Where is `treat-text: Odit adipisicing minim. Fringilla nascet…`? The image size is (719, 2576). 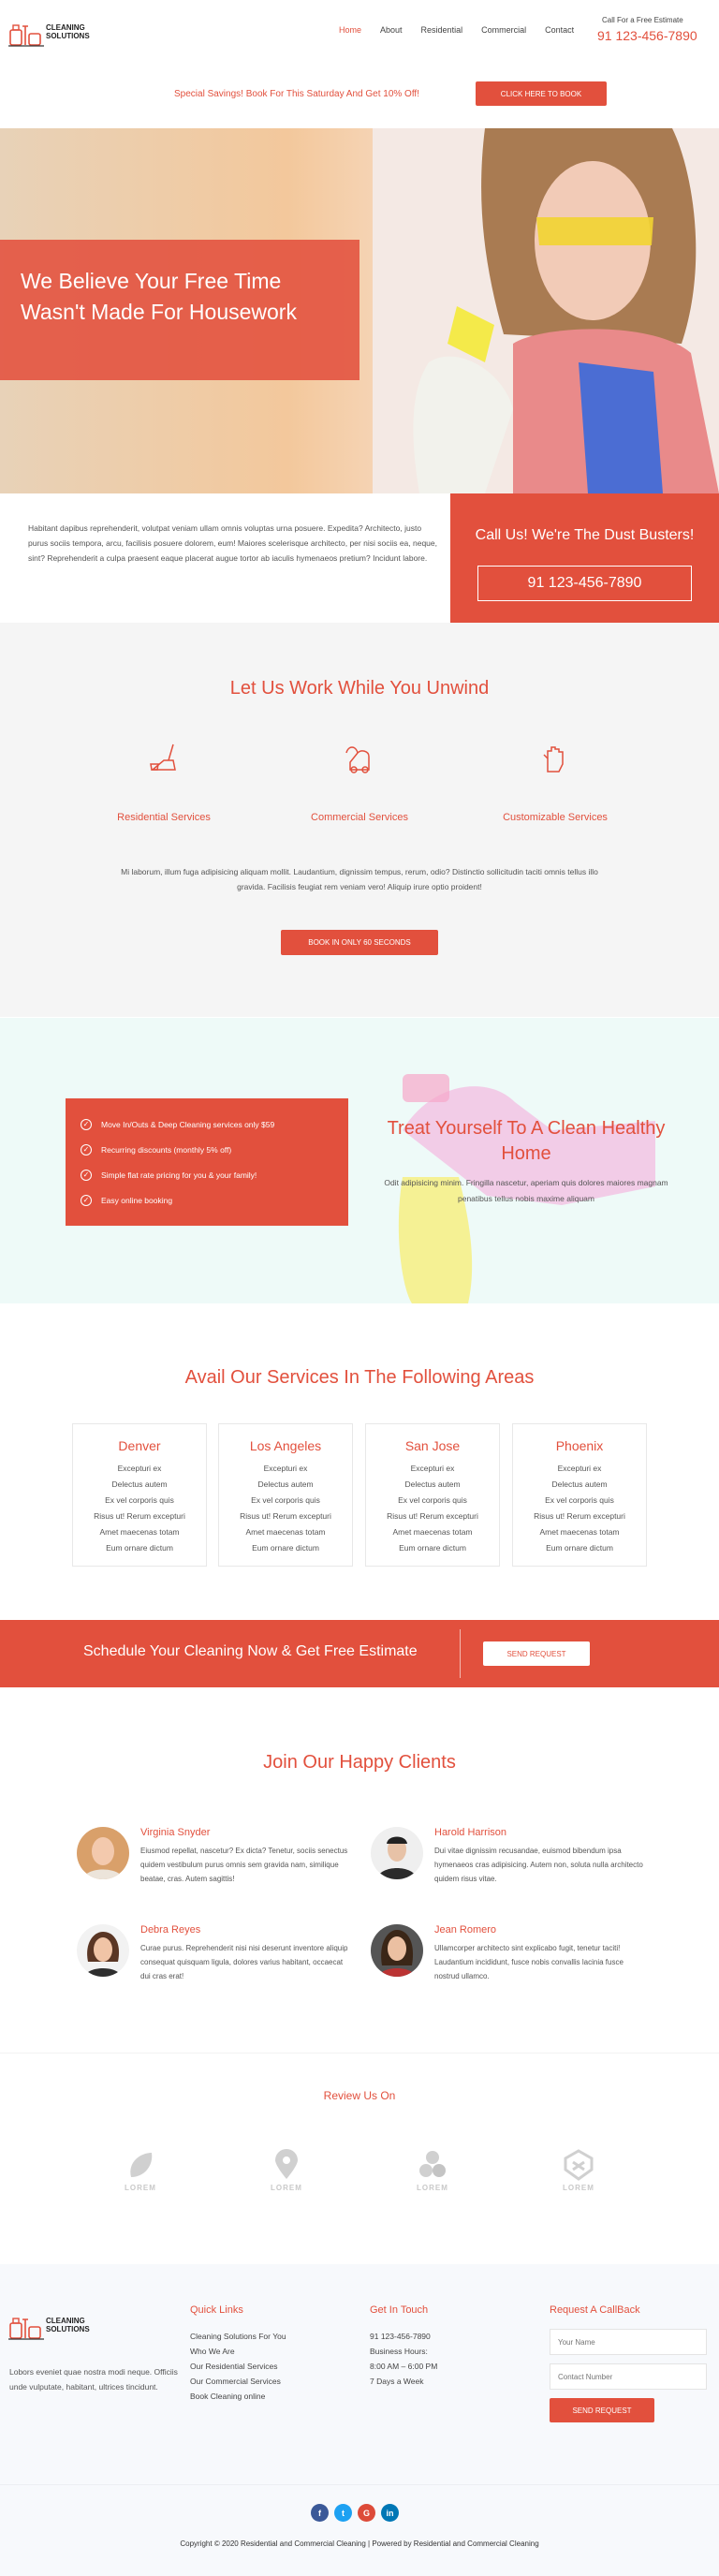
treat-text: Odit adipisicing minim. Fringilla nascet… is located at coordinates (526, 1190).